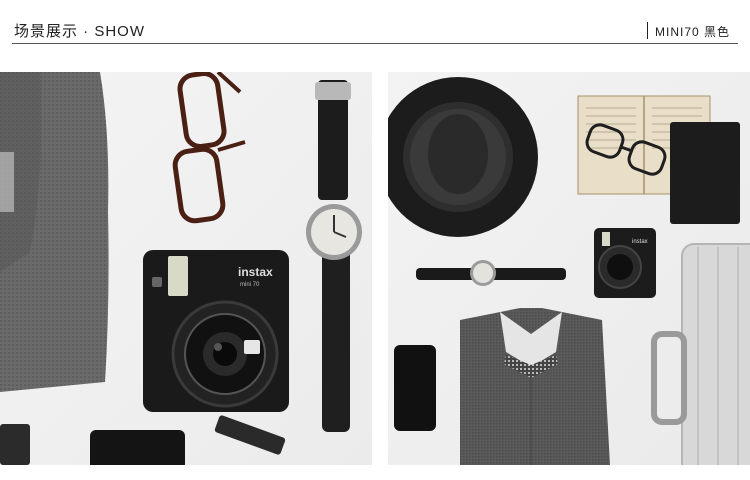  Describe the element at coordinates (625, 263) in the screenshot. I see `instax-camera: instax` at that location.